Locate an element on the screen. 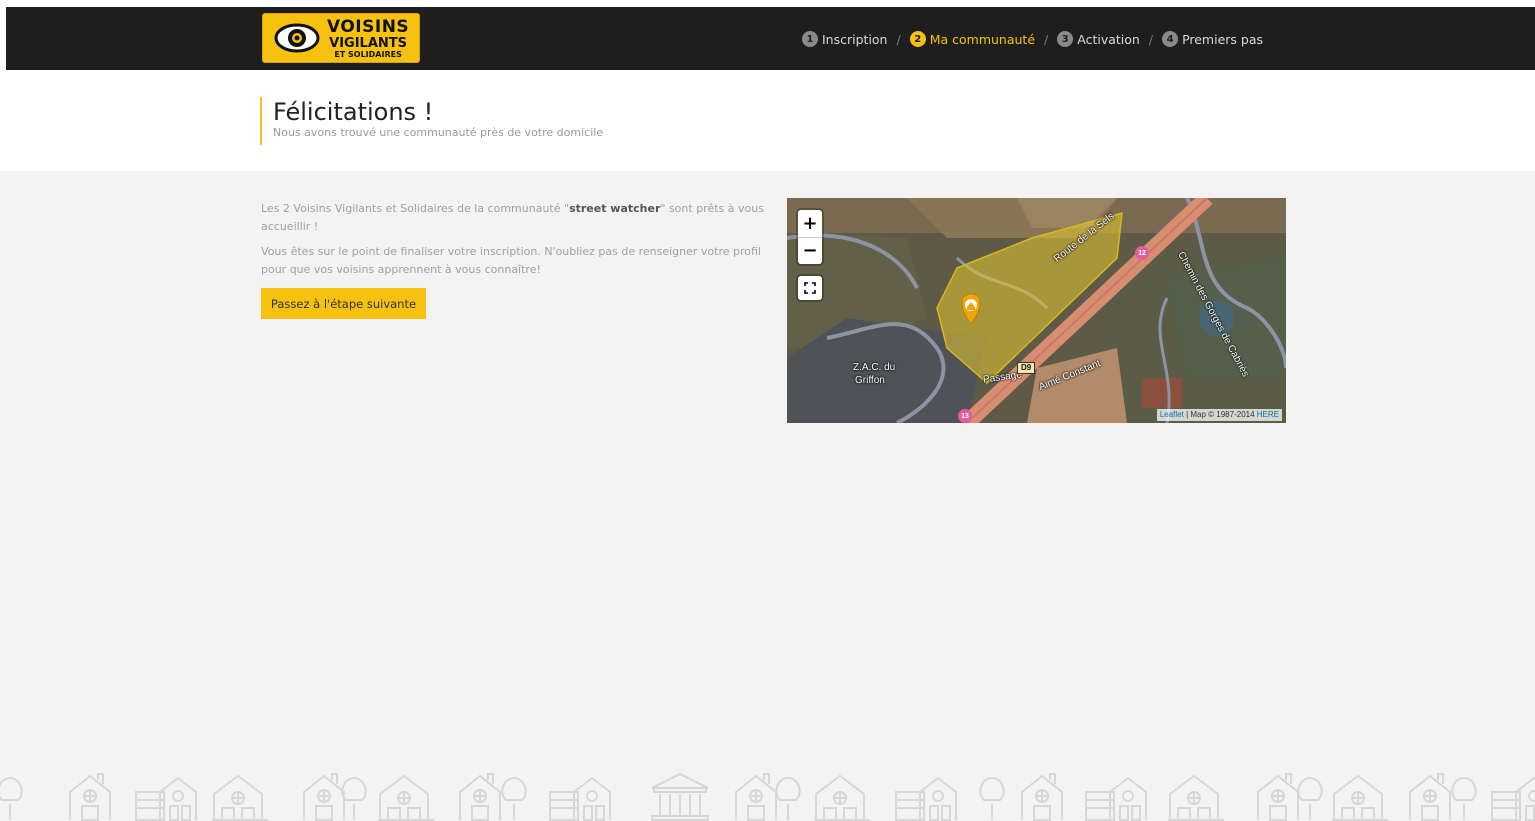 The height and width of the screenshot is (821, 1535). zoom-out-button: − is located at coordinates (810, 250).